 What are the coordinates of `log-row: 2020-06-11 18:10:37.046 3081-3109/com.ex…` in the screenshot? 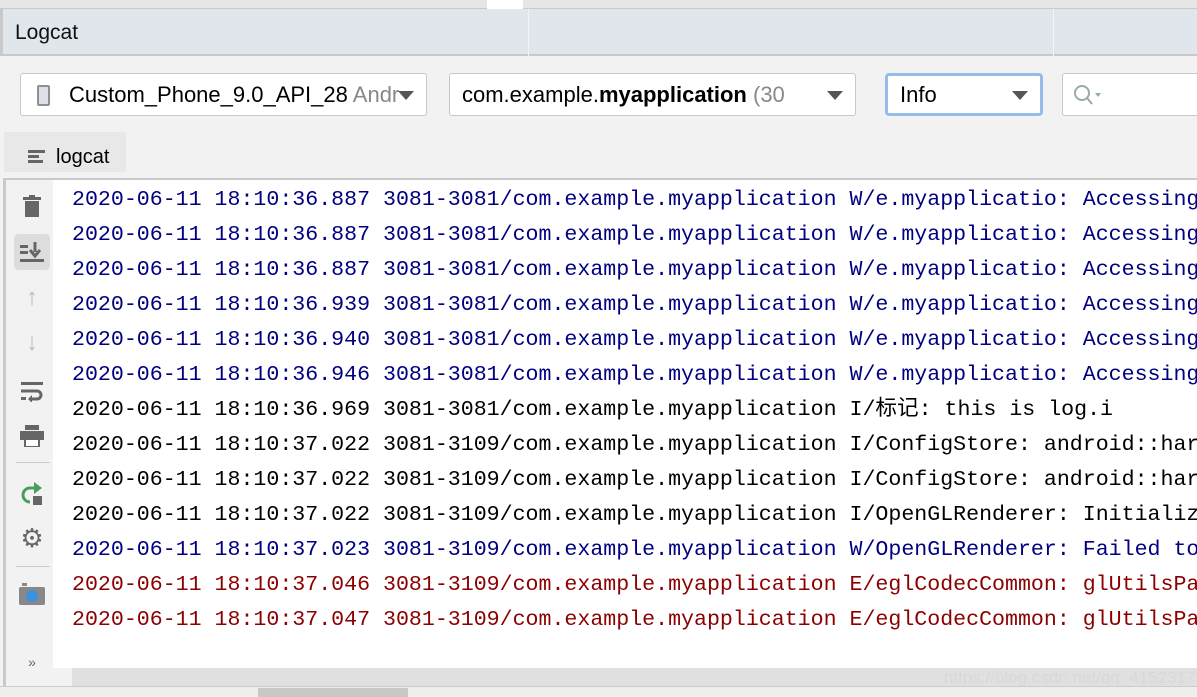 It's located at (634, 585).